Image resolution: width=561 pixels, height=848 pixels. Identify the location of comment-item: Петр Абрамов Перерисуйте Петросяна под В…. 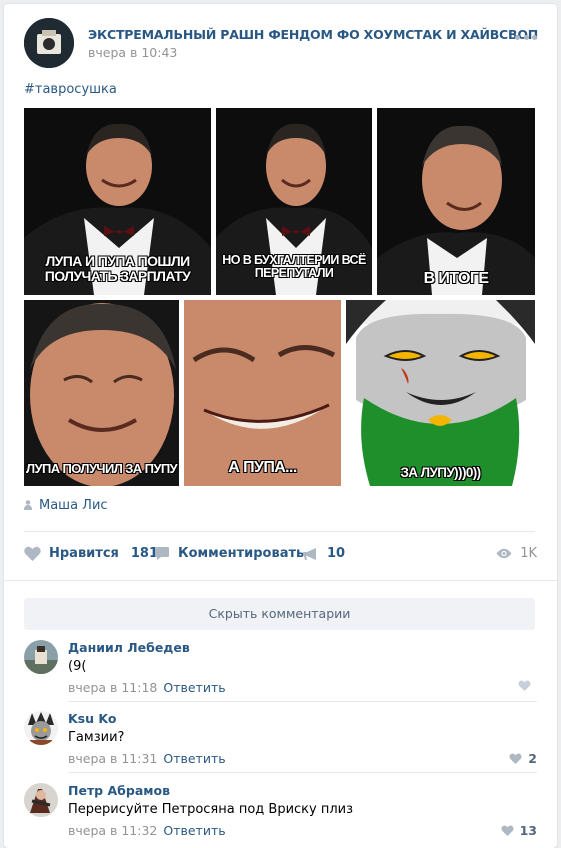
(280, 813).